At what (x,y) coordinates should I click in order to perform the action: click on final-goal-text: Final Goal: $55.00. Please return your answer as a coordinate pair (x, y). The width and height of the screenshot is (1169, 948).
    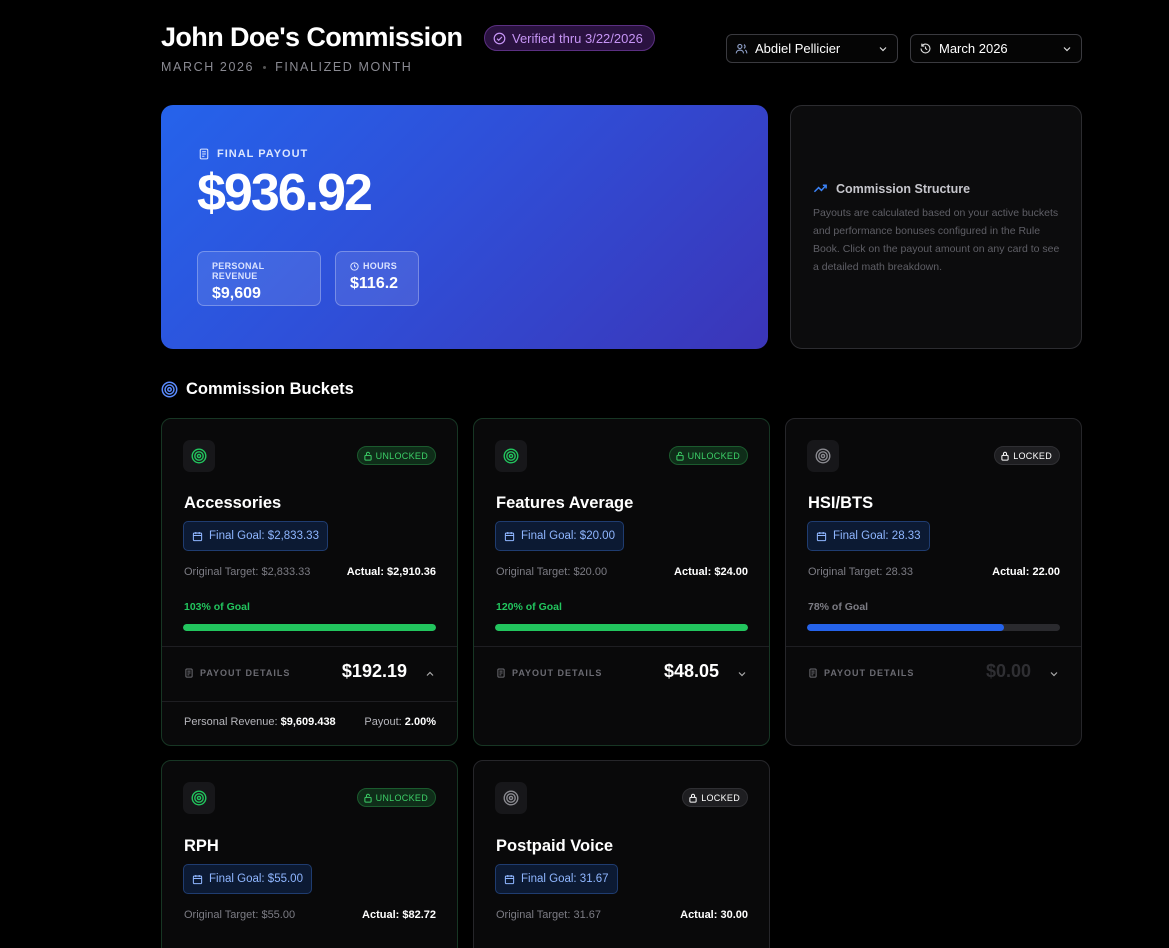
    Looking at the image, I should click on (256, 879).